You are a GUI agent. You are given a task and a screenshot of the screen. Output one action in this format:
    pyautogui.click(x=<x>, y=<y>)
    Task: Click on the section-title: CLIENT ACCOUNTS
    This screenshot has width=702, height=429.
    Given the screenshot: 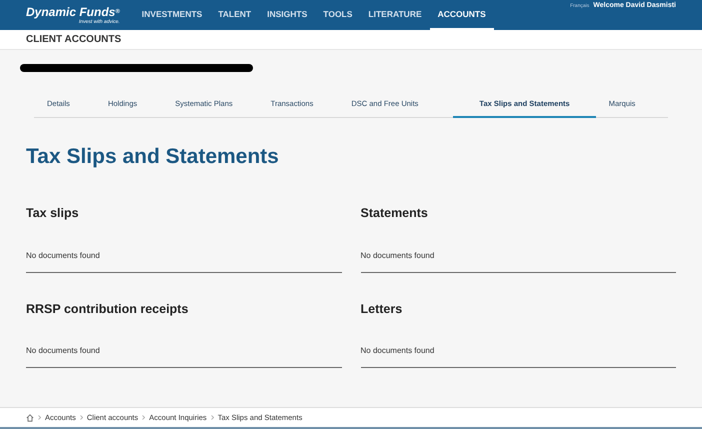 What is the action you would take?
    pyautogui.click(x=74, y=40)
    